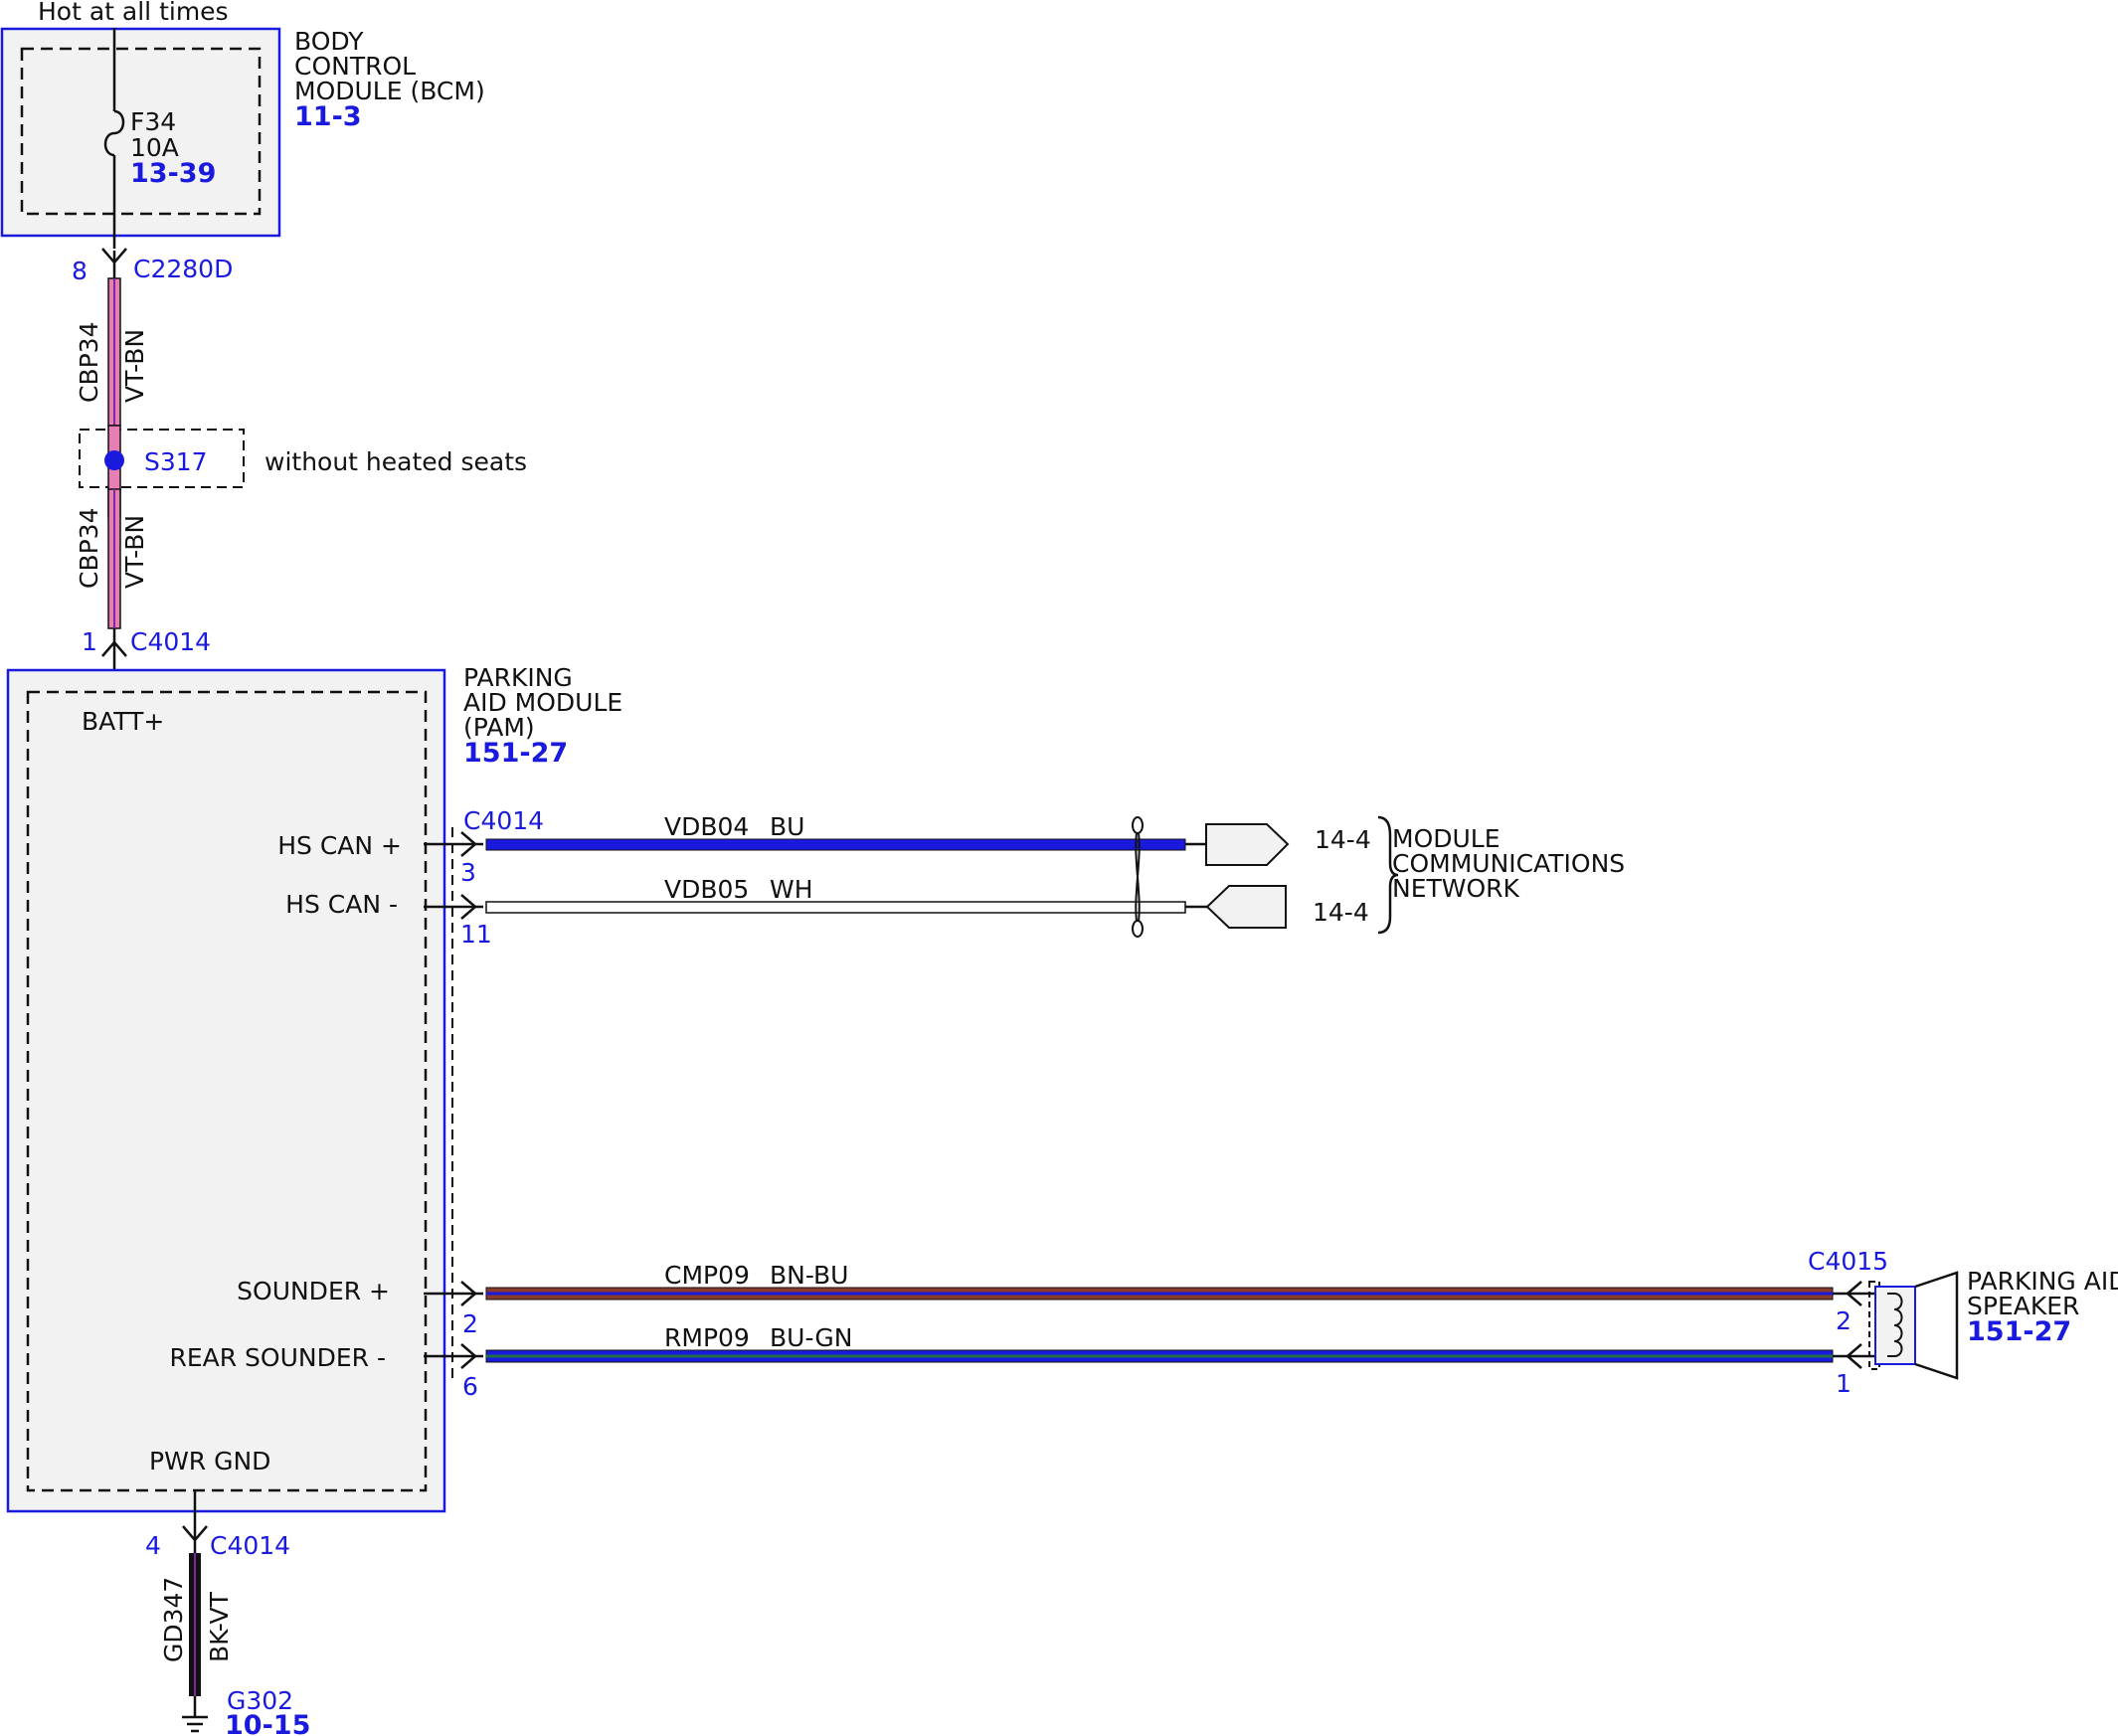 This screenshot has height=1736, width=2118. Describe the element at coordinates (470, 1386) in the screenshot. I see `pam-pin-number-6: 6` at that location.